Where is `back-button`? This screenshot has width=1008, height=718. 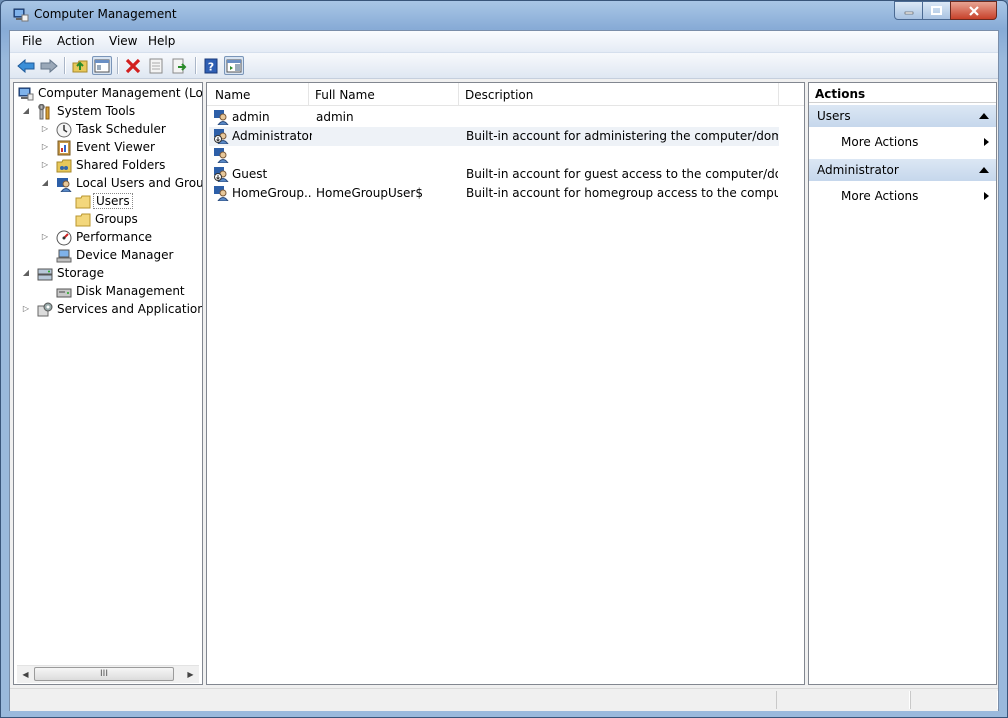
back-button is located at coordinates (26, 65).